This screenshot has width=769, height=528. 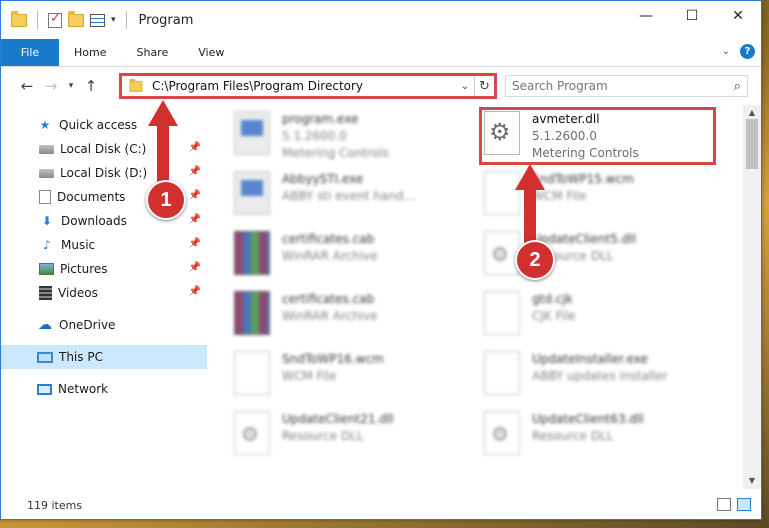 I want to click on ribbon-tabs: File Home Share View ⌄ ?, so click(x=381, y=53).